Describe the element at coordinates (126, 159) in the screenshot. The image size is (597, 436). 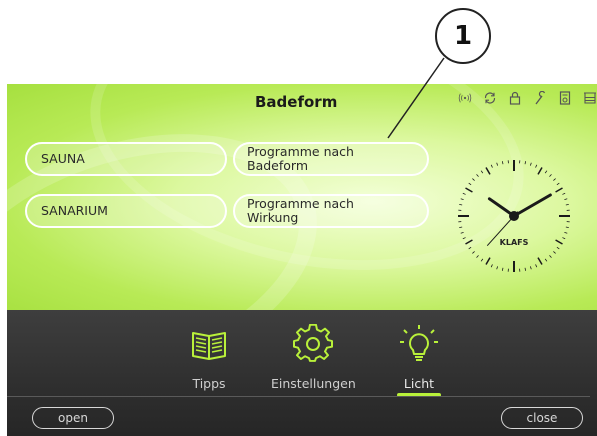
I see `sauna-button: SAUNA` at that location.